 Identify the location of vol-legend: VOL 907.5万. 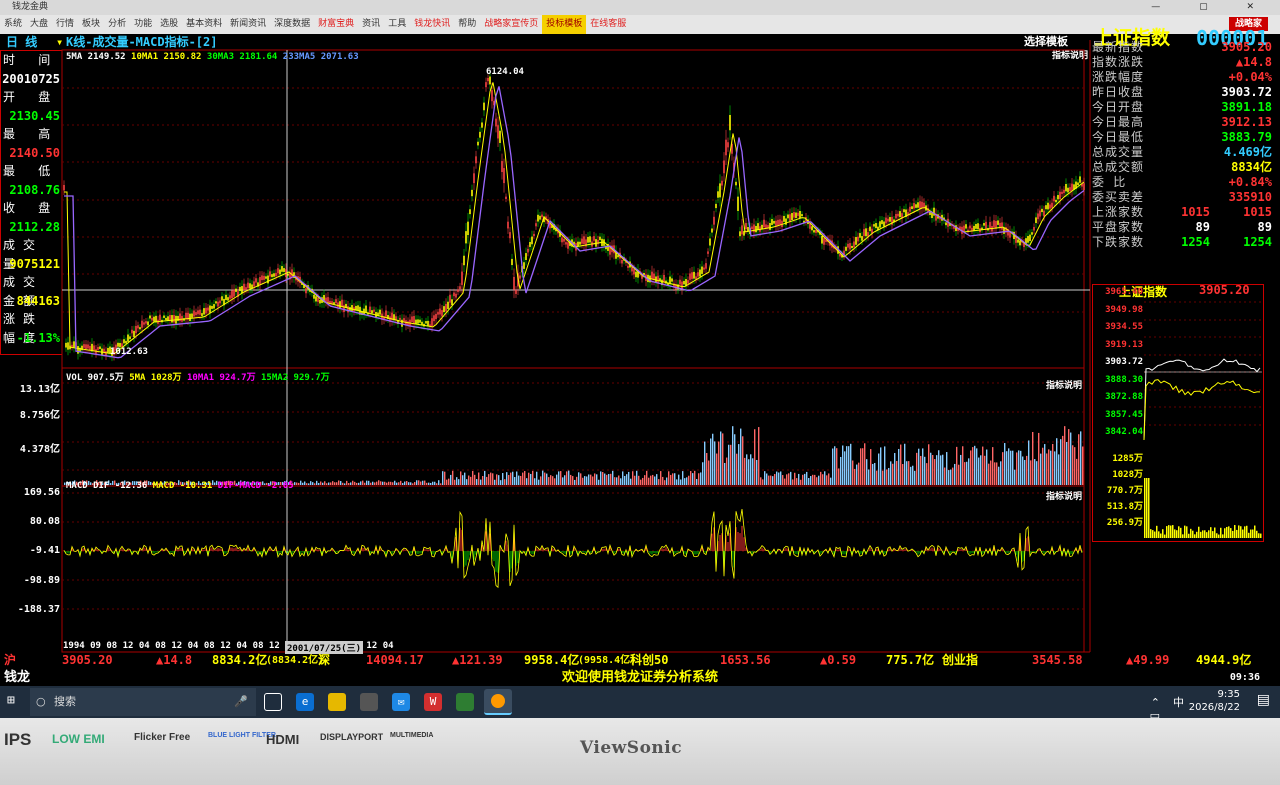
(95, 378).